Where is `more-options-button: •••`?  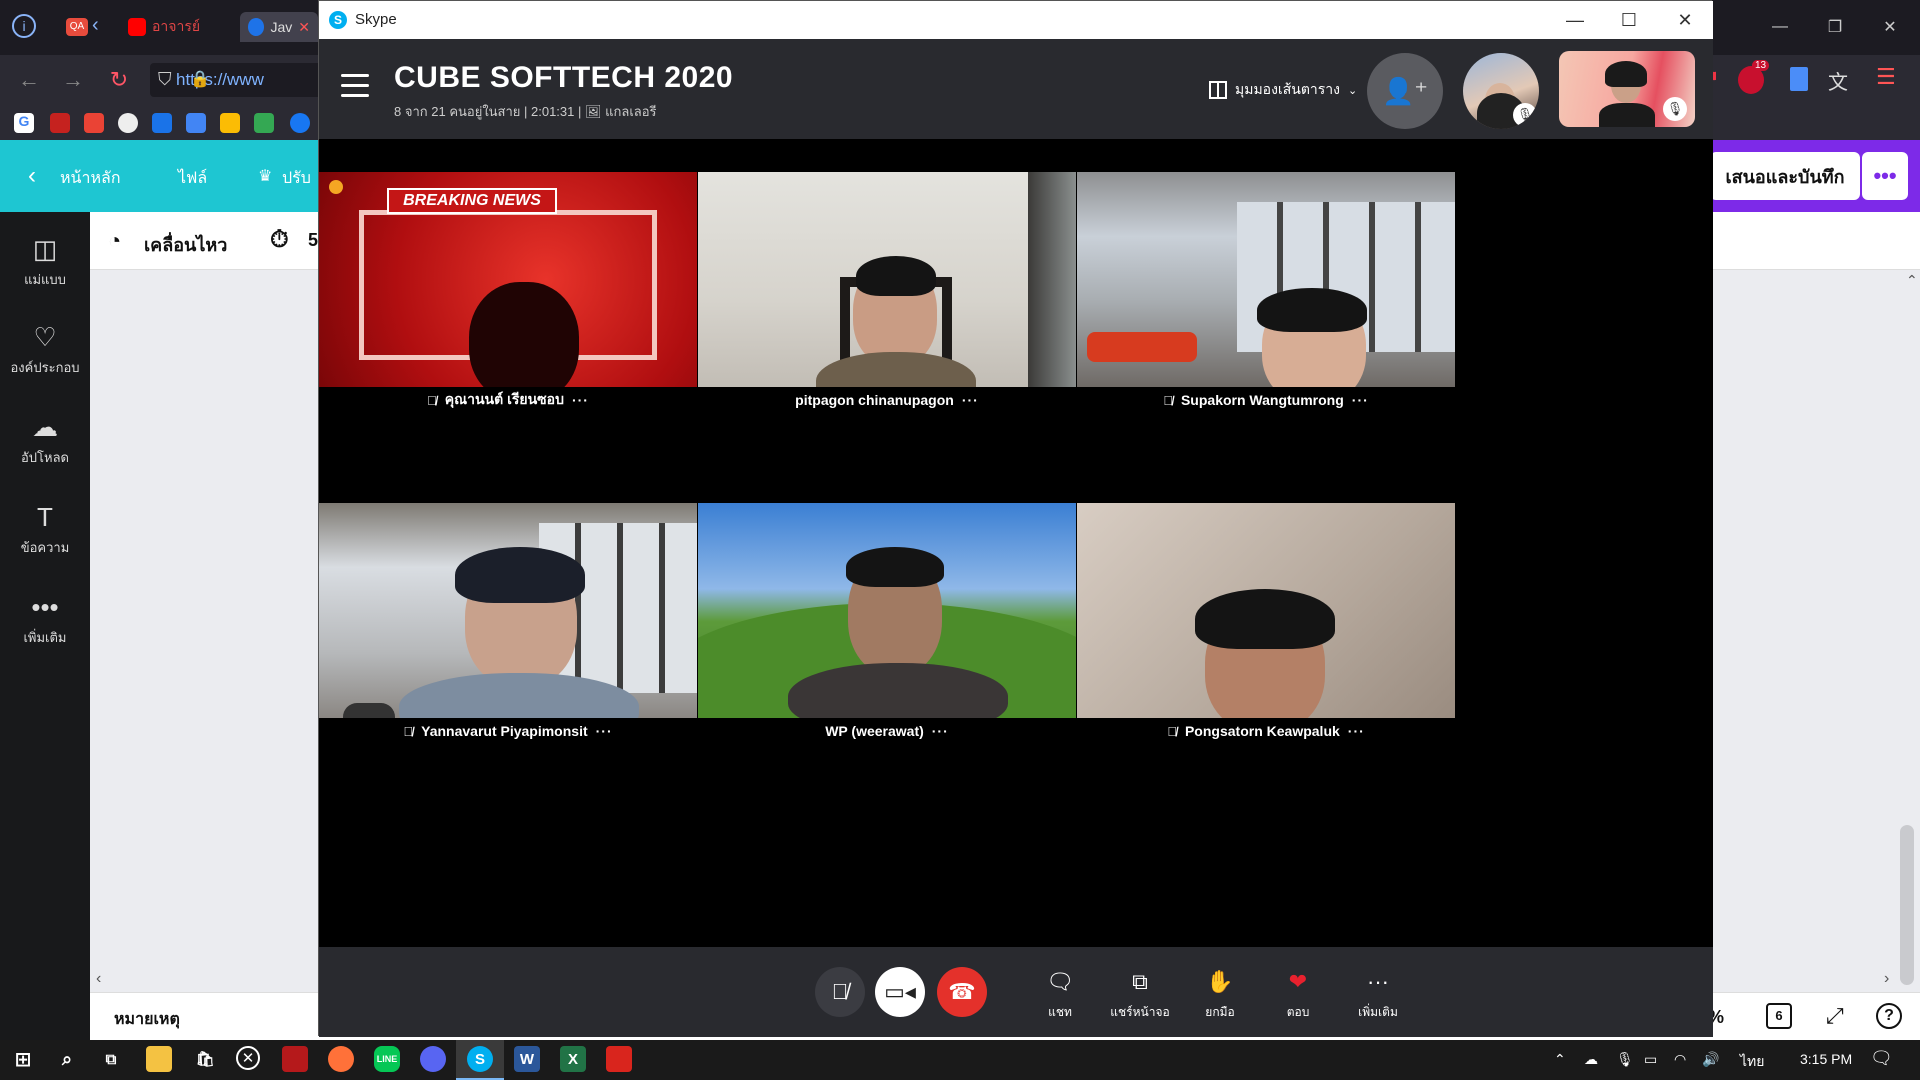 more-options-button: ••• is located at coordinates (1885, 176).